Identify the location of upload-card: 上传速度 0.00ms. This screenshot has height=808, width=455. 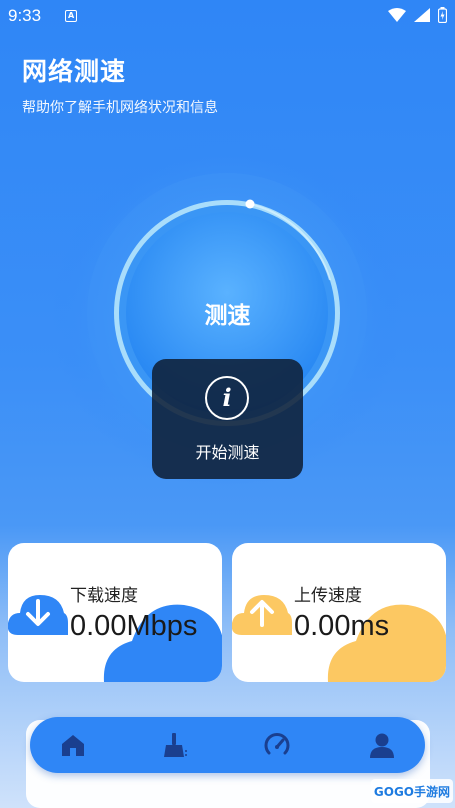
(339, 612).